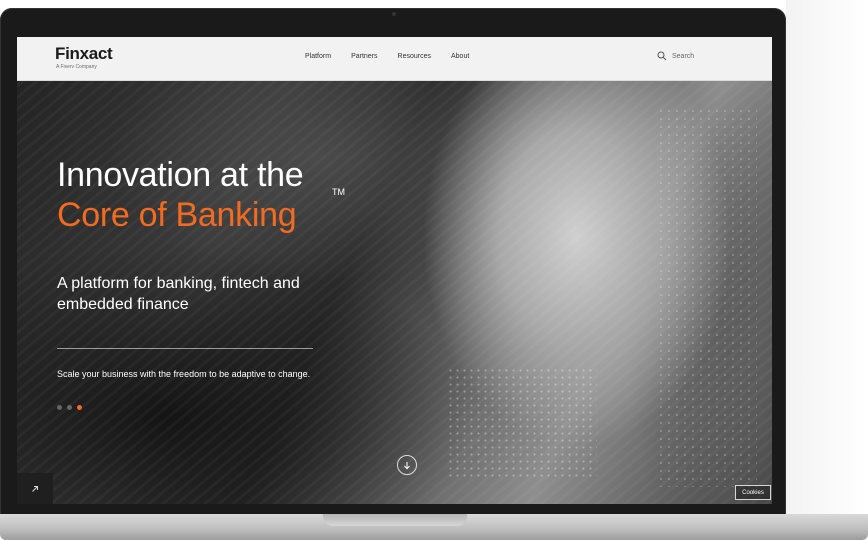 The image size is (868, 540). I want to click on search-button: Search, so click(675, 56).